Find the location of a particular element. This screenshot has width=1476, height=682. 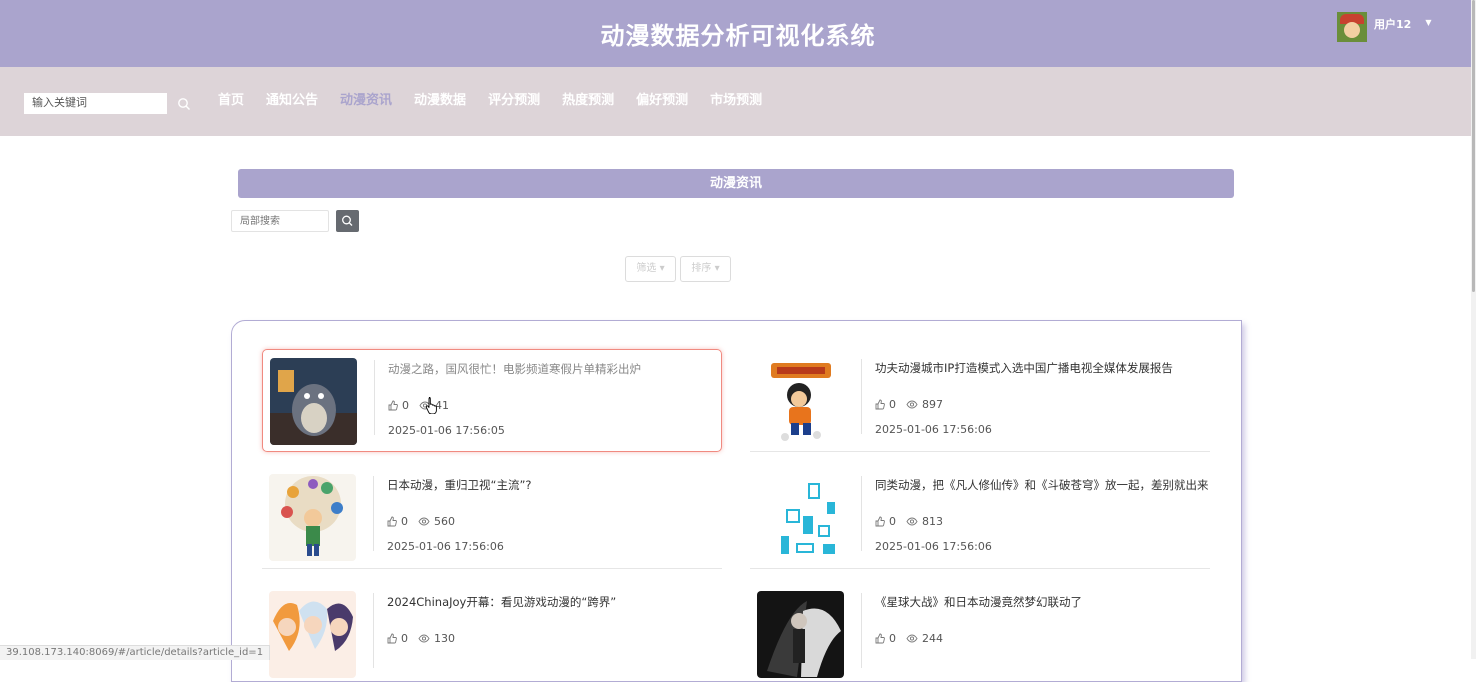

view-count: 813 is located at coordinates (932, 521).